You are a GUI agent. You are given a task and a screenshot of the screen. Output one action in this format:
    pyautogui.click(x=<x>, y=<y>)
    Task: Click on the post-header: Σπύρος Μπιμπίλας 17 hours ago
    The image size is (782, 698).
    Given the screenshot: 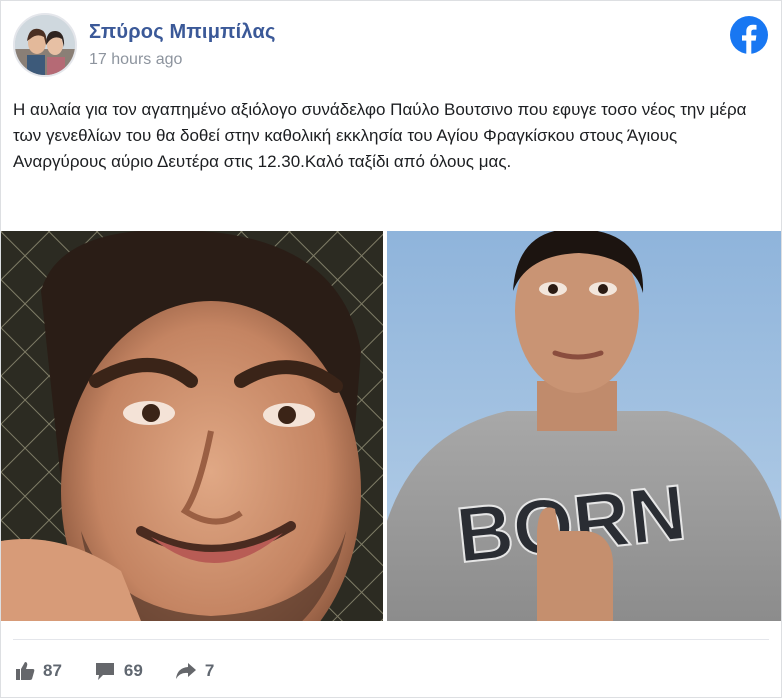 What is the action you would take?
    pyautogui.click(x=391, y=46)
    